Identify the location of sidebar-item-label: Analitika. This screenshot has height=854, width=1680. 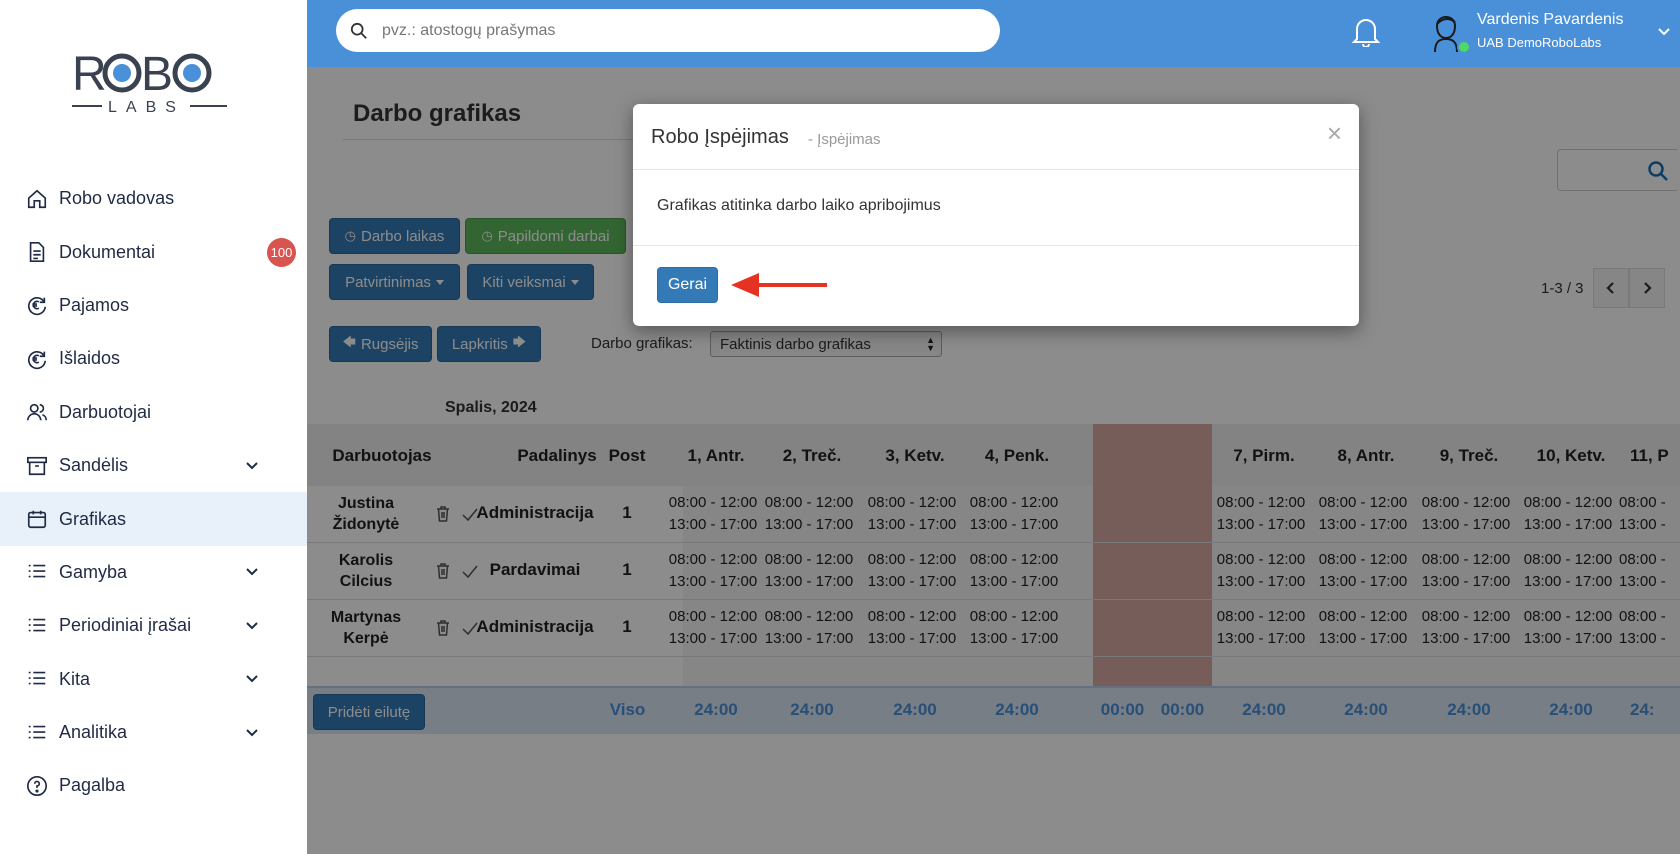
(93, 732).